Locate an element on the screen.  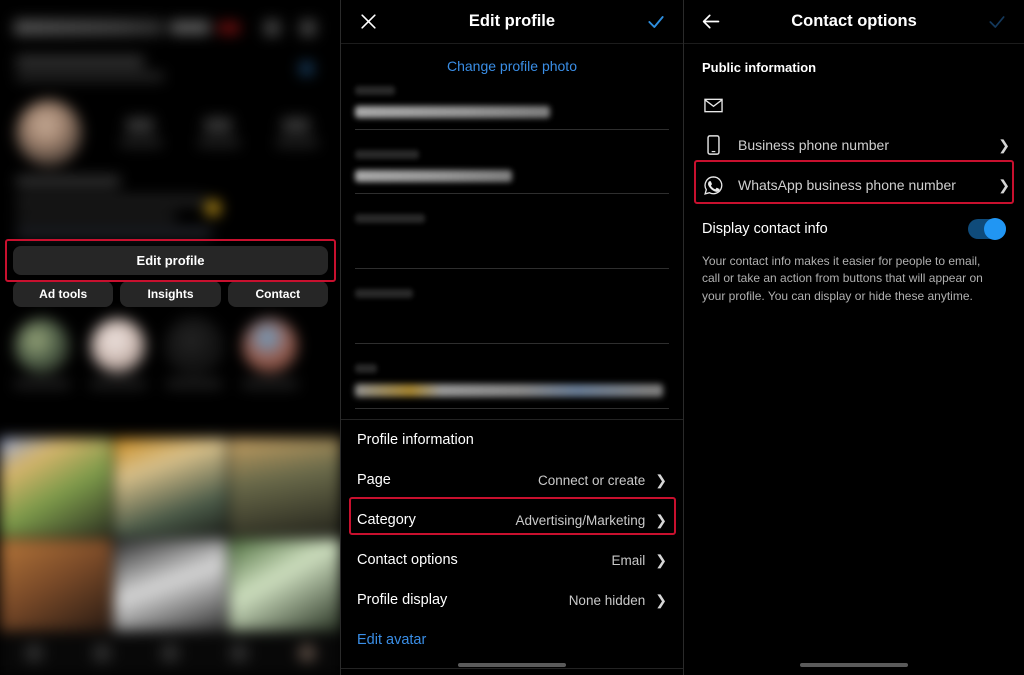
profile-topbar is located at coordinates (170, 29).